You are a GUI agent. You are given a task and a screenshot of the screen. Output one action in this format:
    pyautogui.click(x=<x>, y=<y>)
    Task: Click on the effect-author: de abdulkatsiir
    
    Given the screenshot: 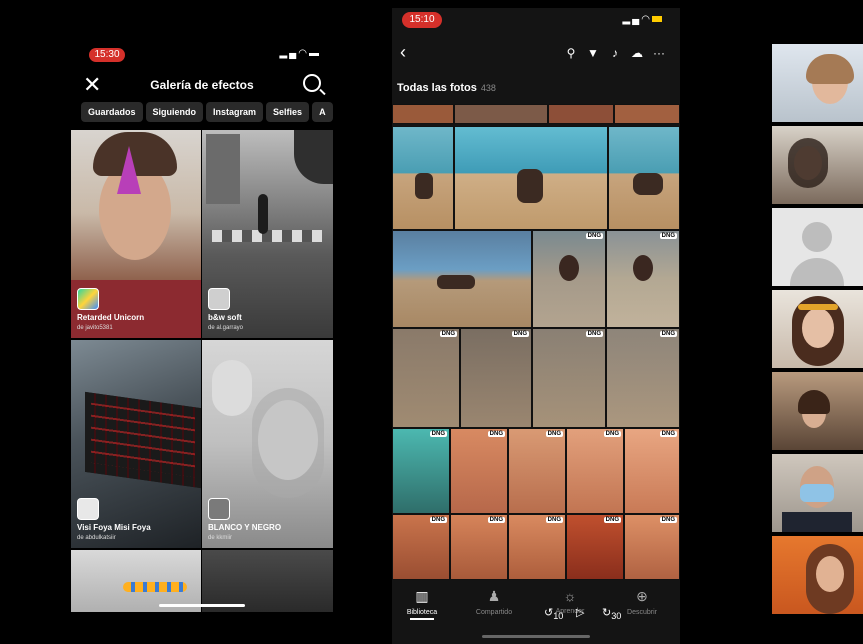 What is the action you would take?
    pyautogui.click(x=96, y=538)
    